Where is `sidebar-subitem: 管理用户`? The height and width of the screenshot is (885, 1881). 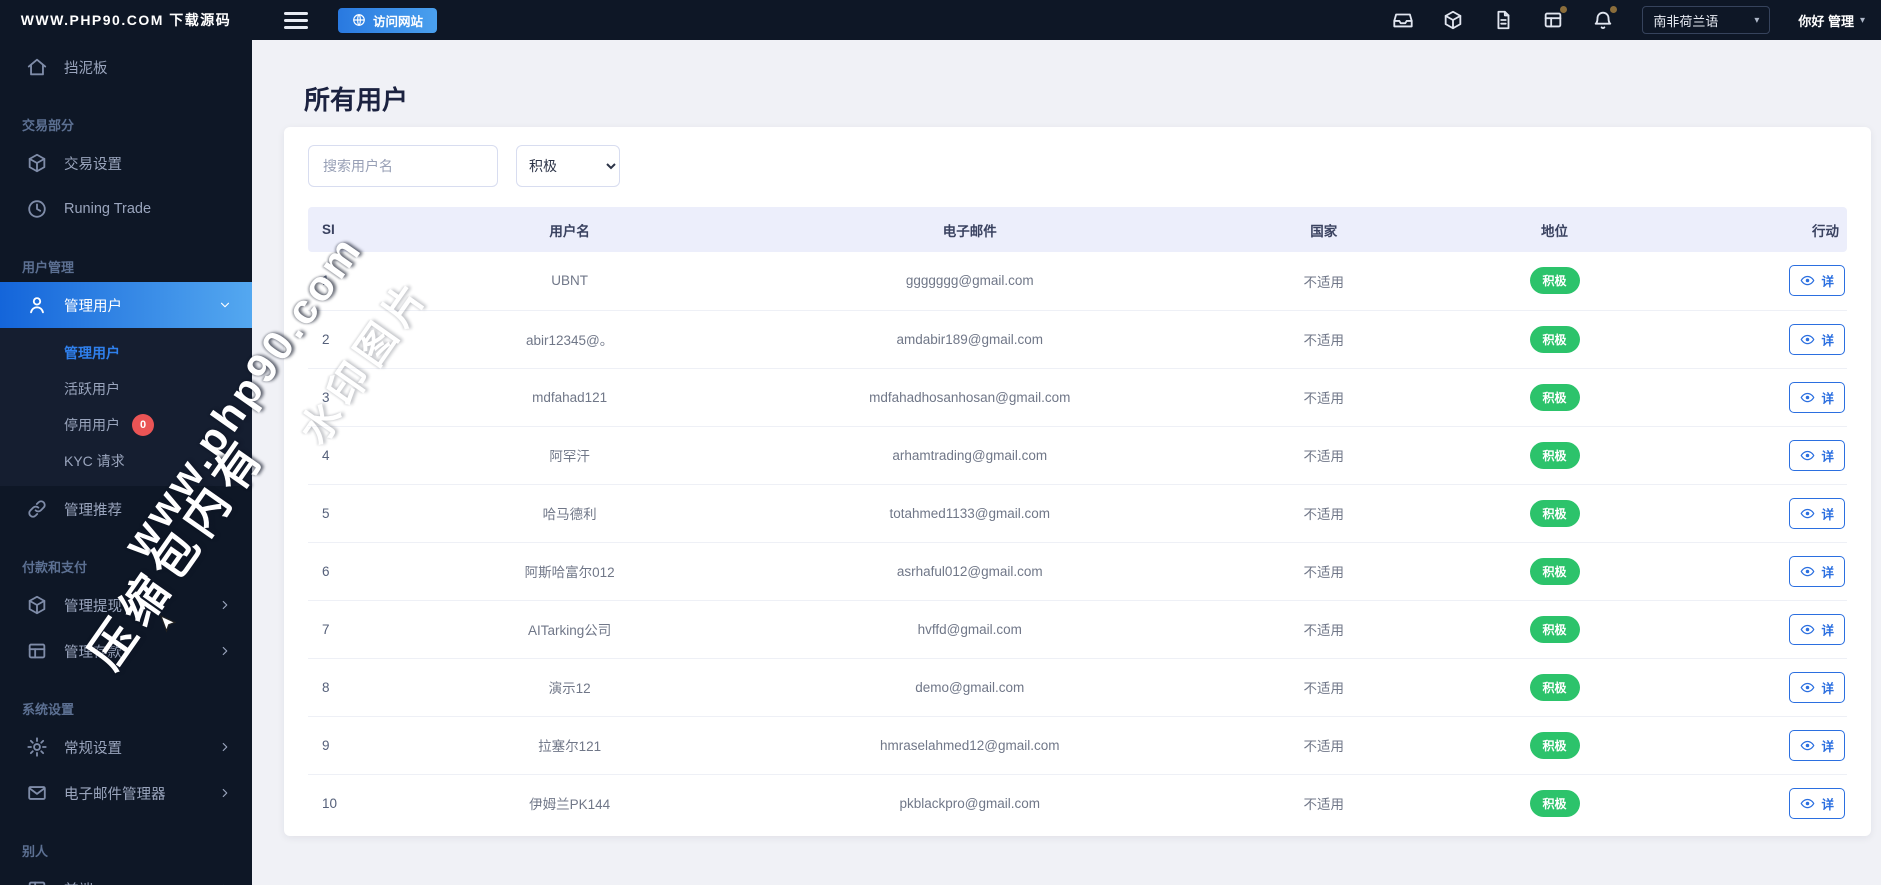 sidebar-subitem: 管理用户 is located at coordinates (126, 353).